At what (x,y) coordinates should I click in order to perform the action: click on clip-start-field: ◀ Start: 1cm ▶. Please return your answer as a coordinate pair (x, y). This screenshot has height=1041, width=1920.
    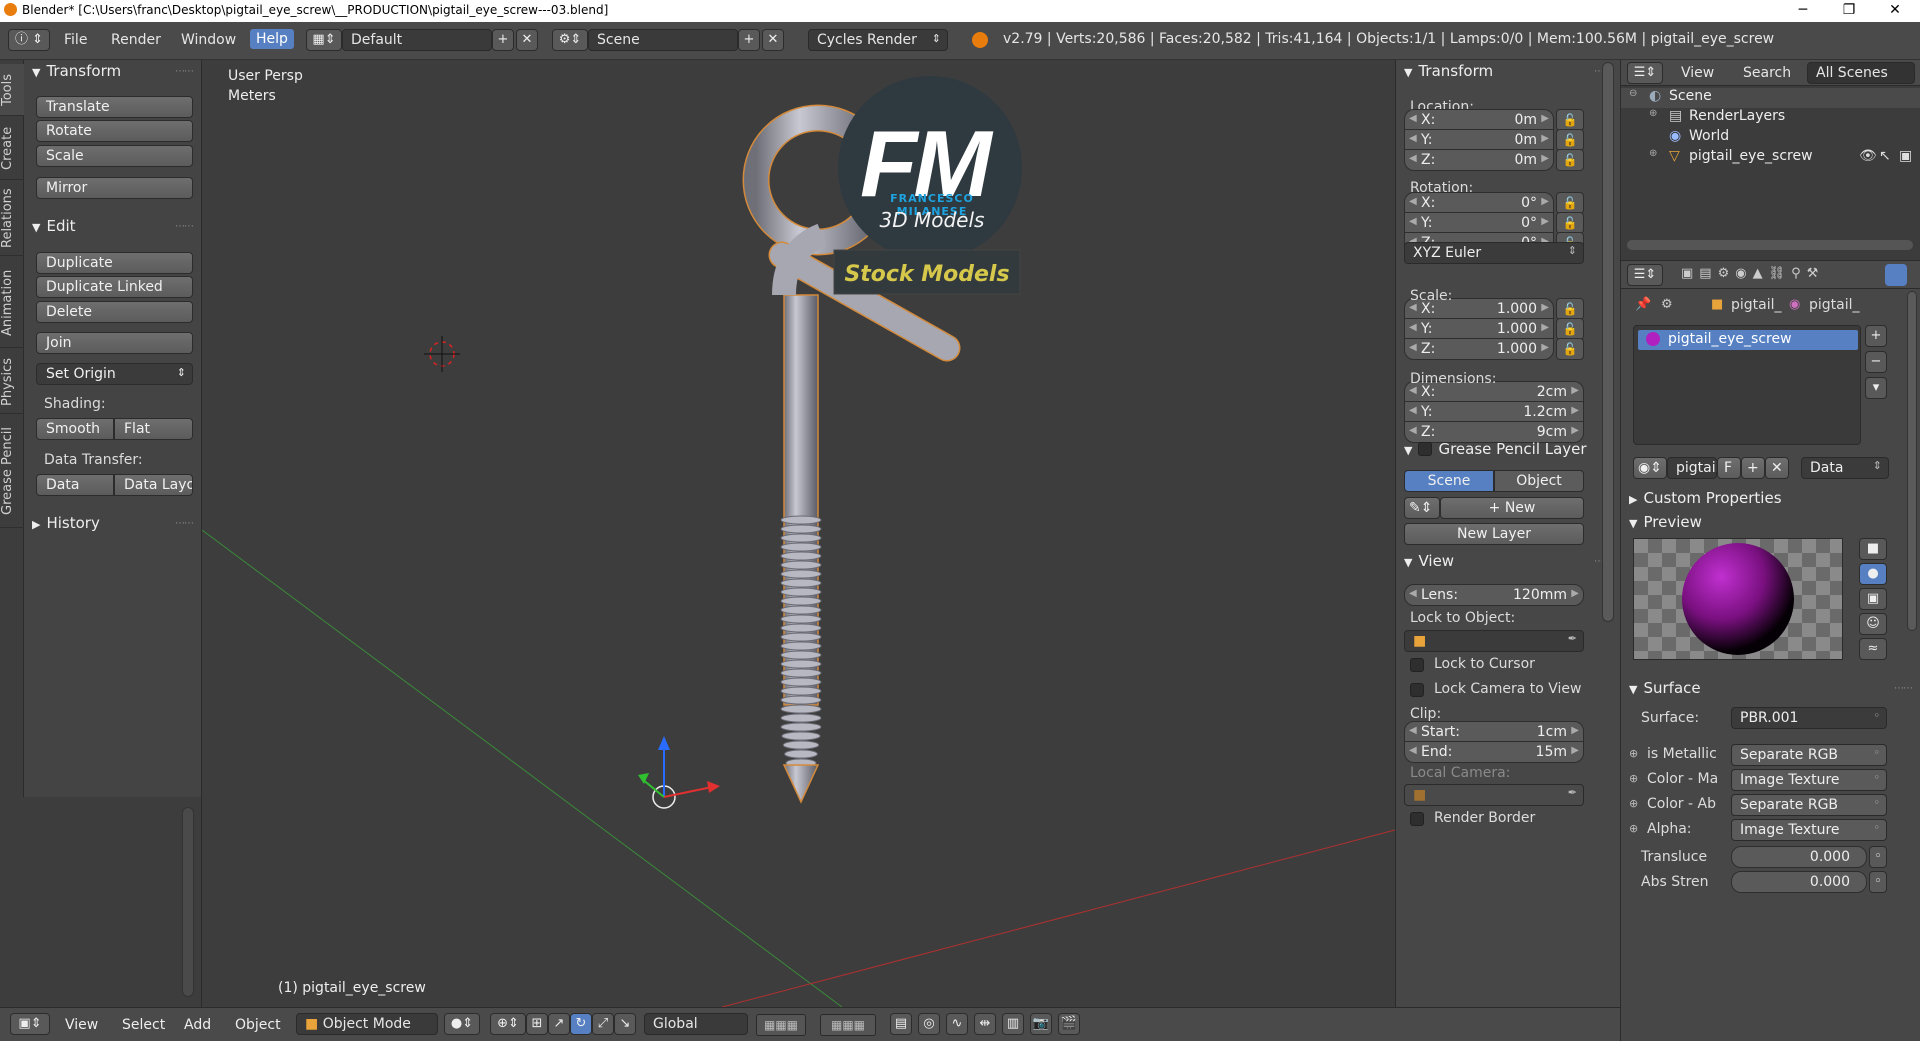
    Looking at the image, I should click on (1494, 732).